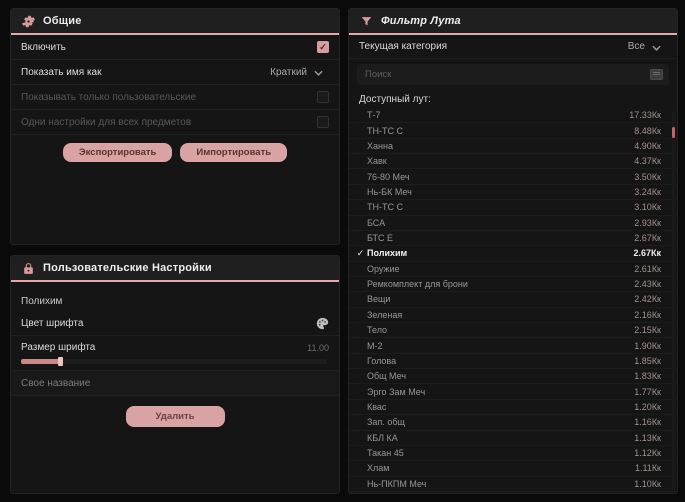  What do you see at coordinates (647, 161) in the screenshot?
I see `loot-item-count: 4.37Кк` at bounding box center [647, 161].